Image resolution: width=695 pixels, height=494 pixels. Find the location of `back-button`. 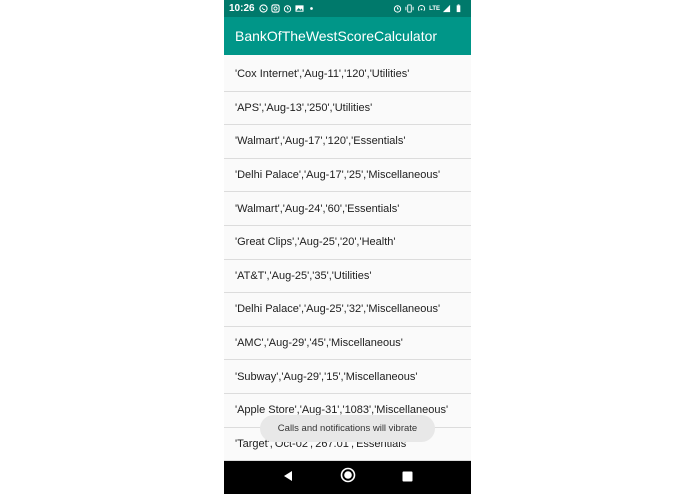

back-button is located at coordinates (288, 477).